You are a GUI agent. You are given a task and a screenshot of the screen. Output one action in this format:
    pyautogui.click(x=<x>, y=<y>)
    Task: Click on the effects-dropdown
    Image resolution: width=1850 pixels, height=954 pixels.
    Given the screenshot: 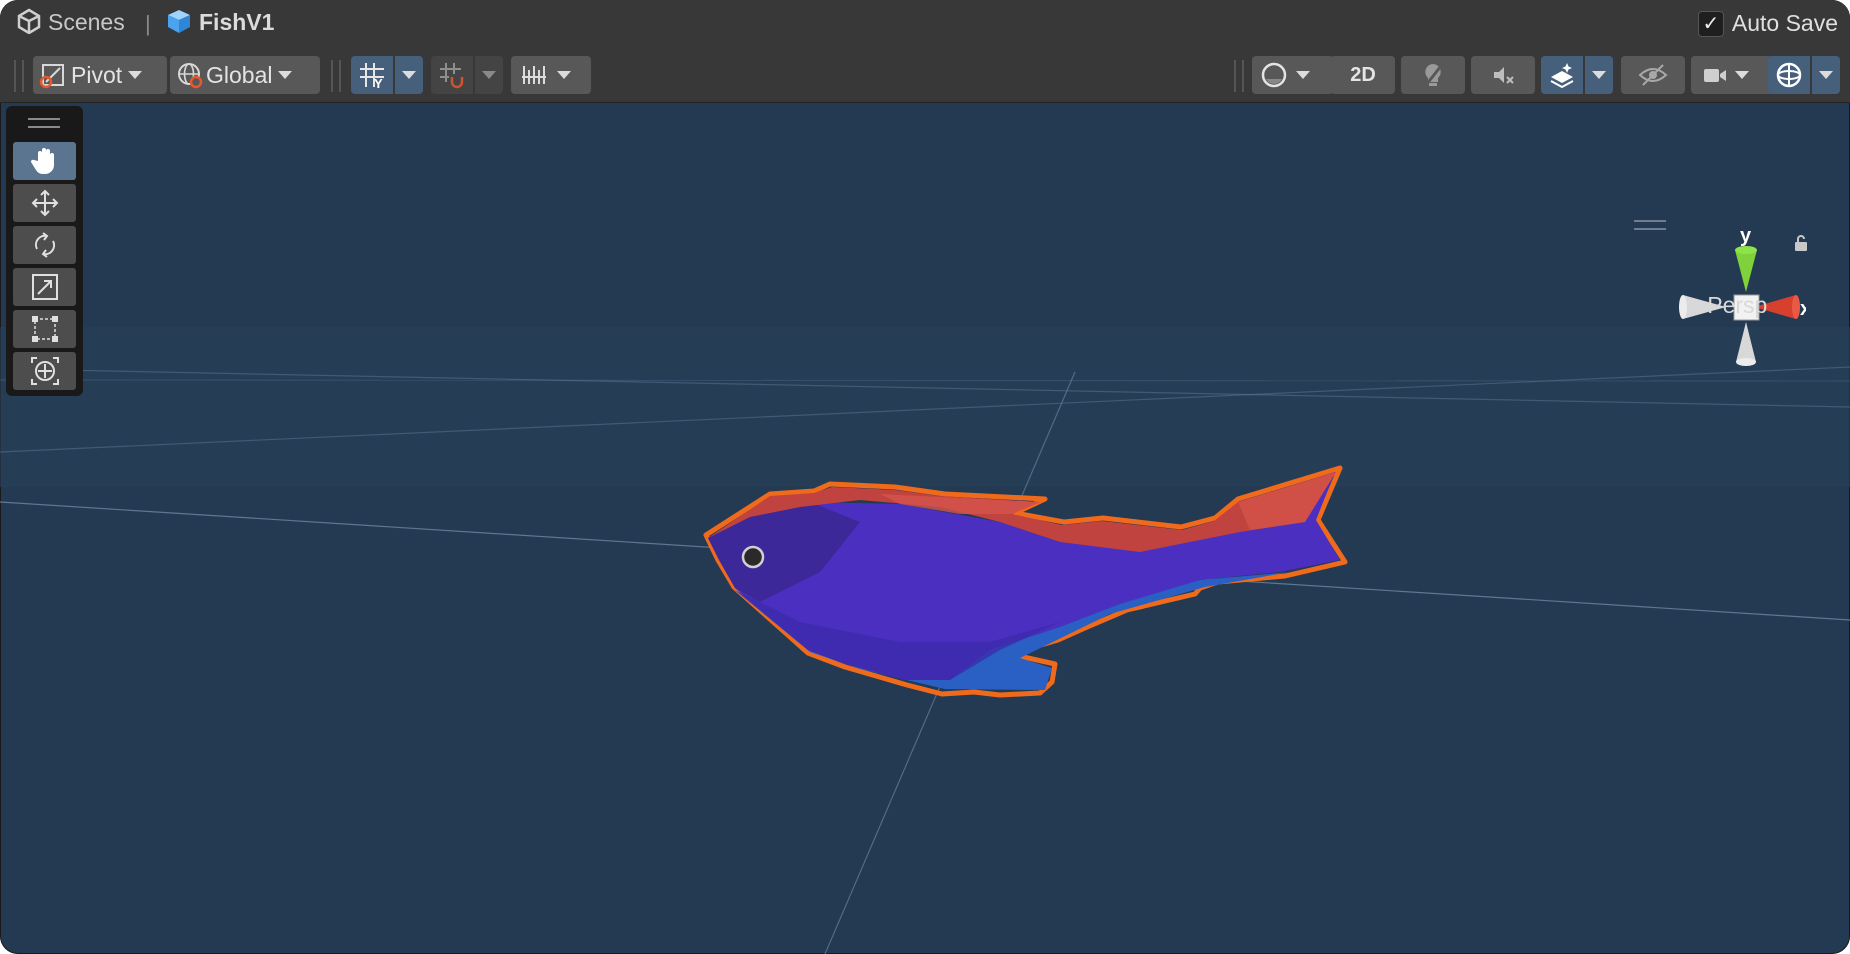 What is the action you would take?
    pyautogui.click(x=1599, y=75)
    